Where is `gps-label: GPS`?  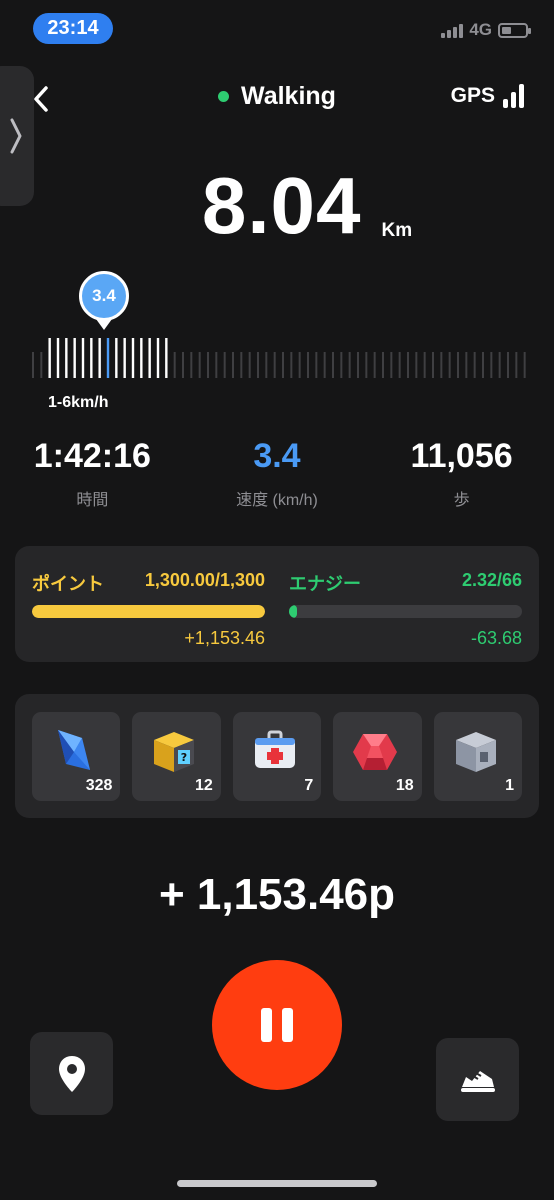
gps-label: GPS is located at coordinates (472, 95).